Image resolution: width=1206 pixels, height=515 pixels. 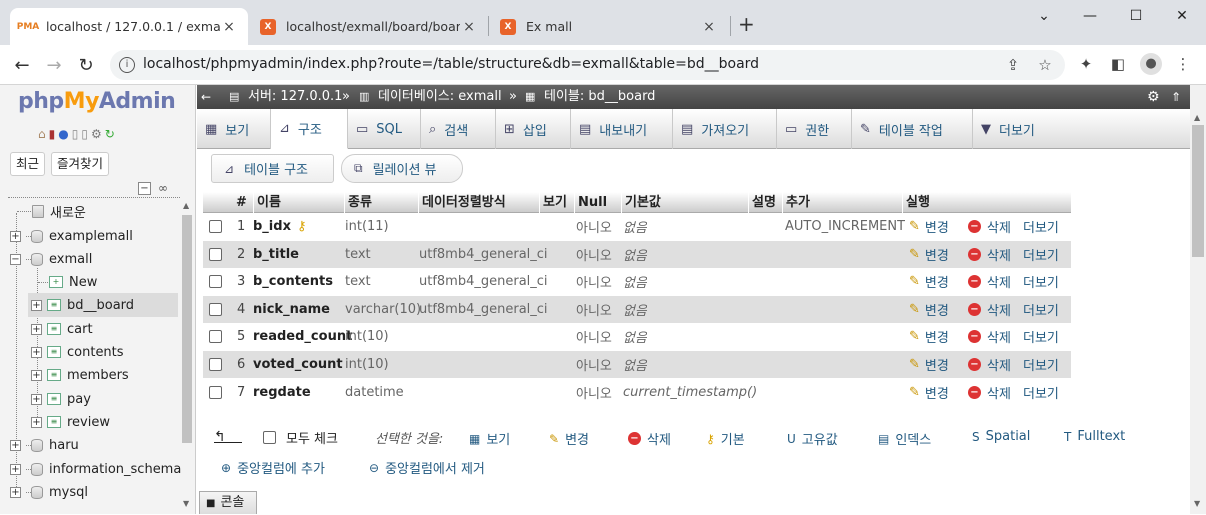 I want to click on reload-nav-icon: ↻, so click(x=110, y=134).